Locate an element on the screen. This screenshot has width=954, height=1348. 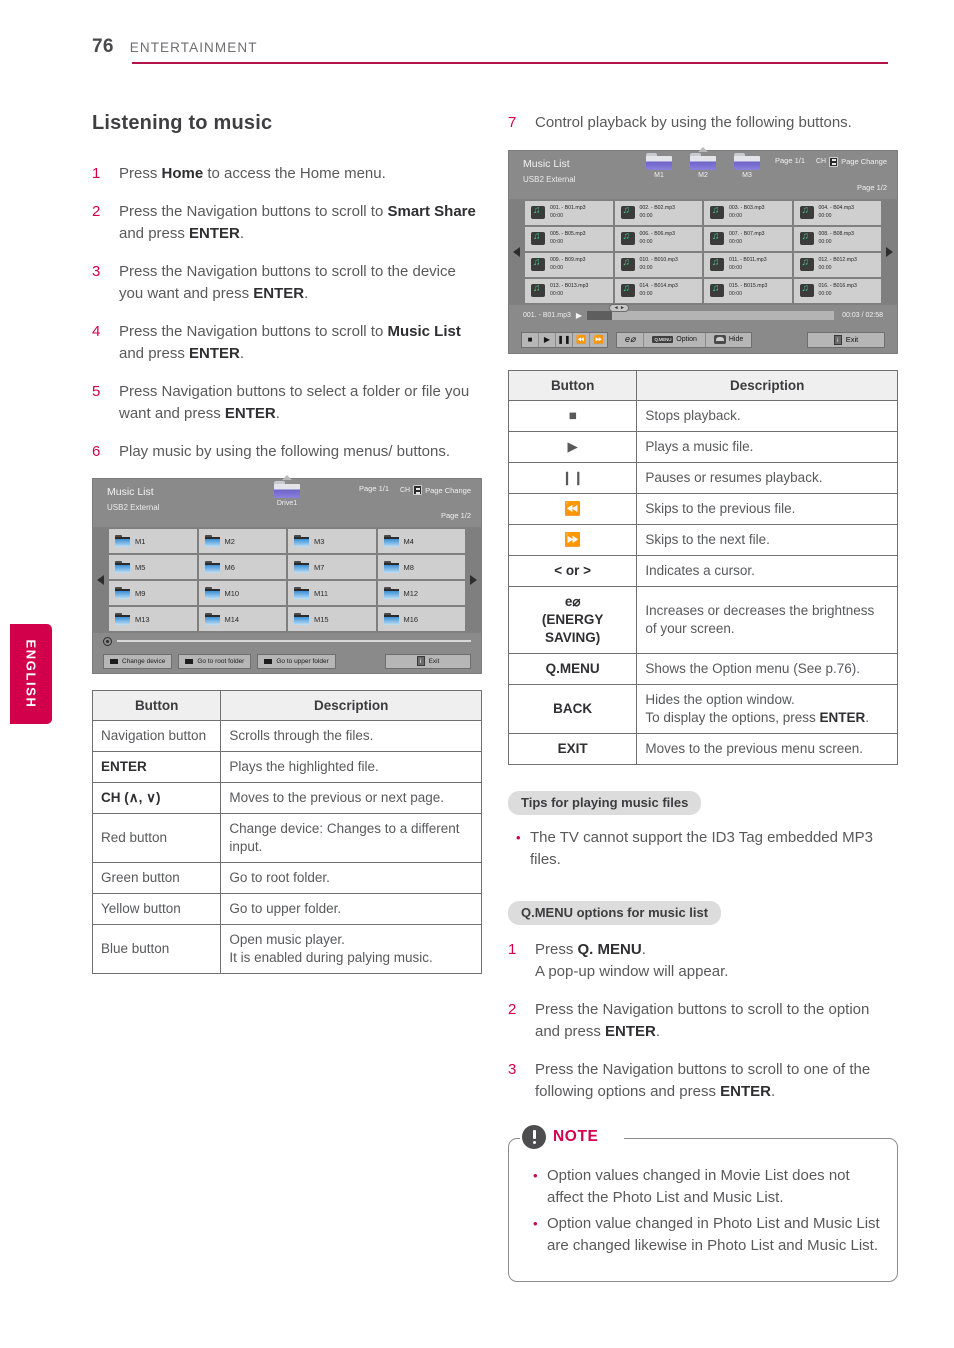
folder-cell: M5 is located at coordinates (153, 567).